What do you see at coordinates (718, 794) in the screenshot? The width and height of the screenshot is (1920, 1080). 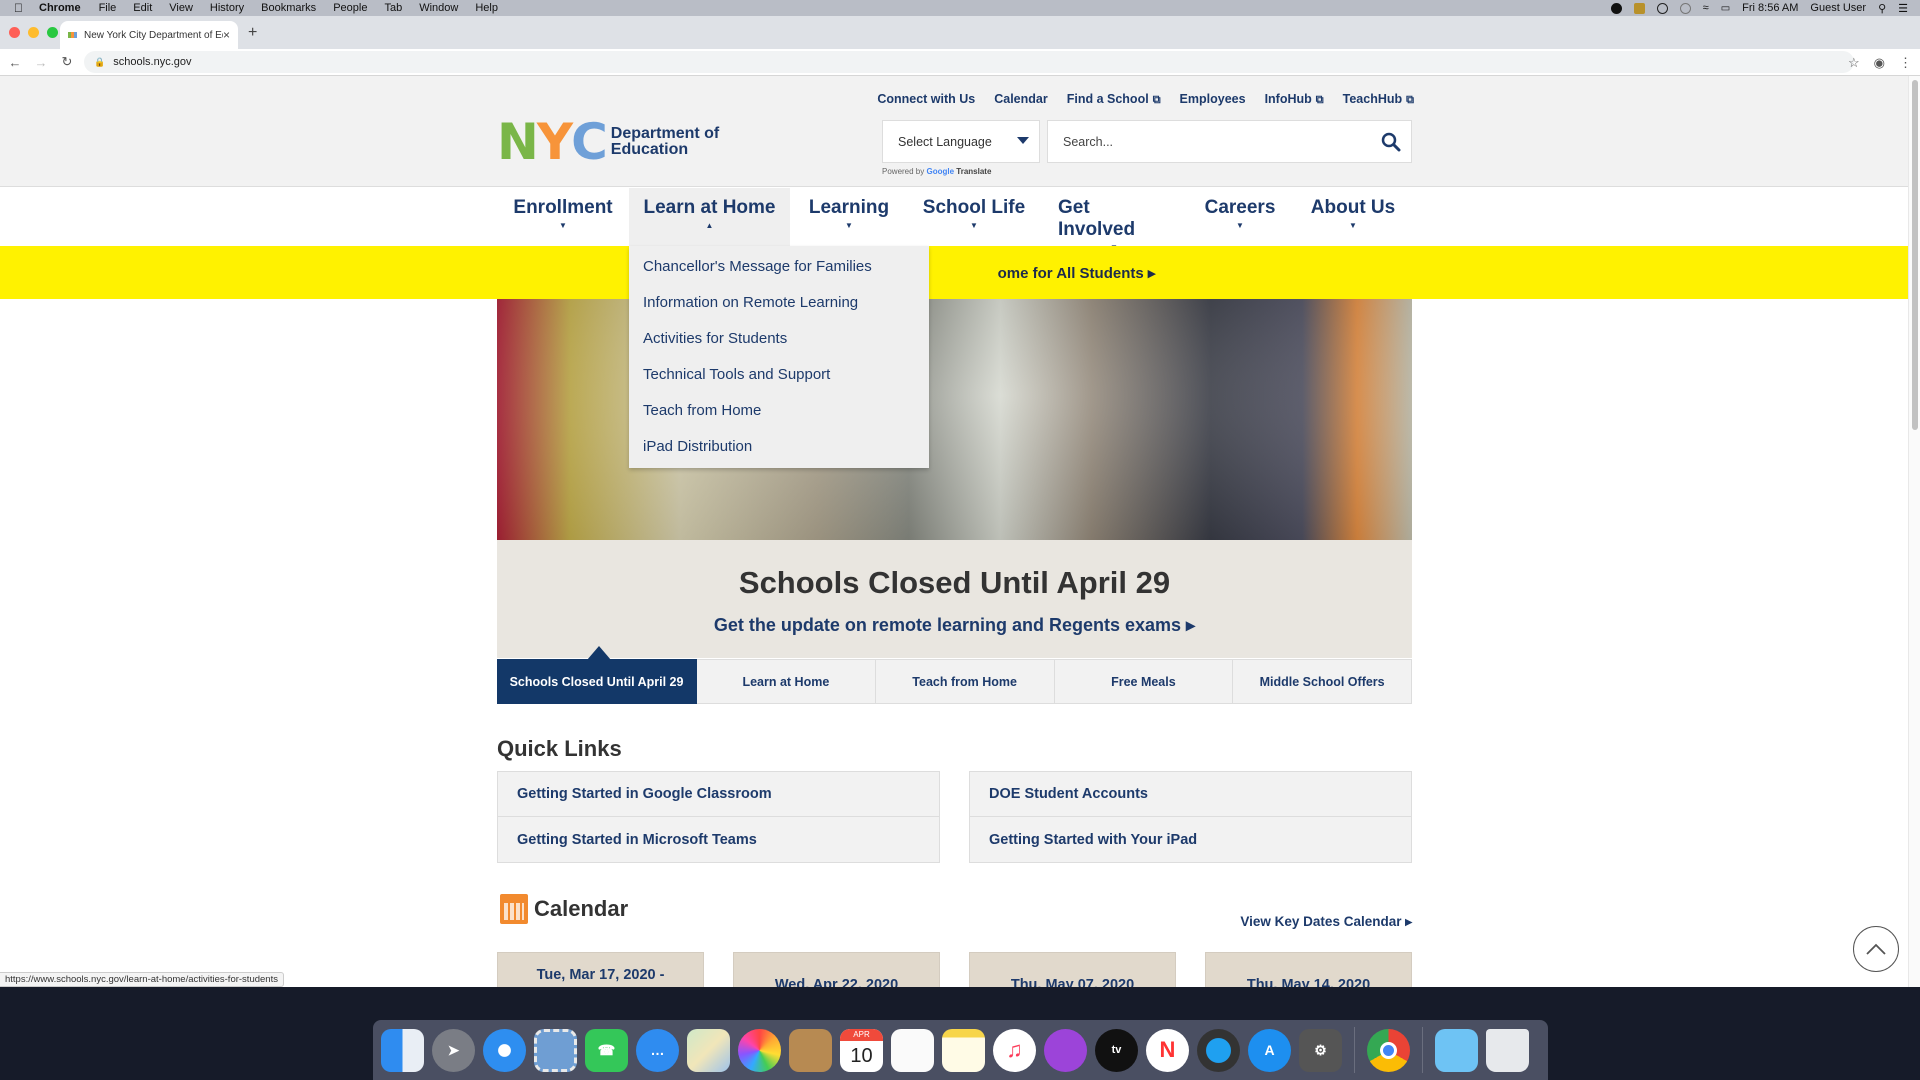 I see `quick-link-google-classroom: Getting Started in Google Classroom` at bounding box center [718, 794].